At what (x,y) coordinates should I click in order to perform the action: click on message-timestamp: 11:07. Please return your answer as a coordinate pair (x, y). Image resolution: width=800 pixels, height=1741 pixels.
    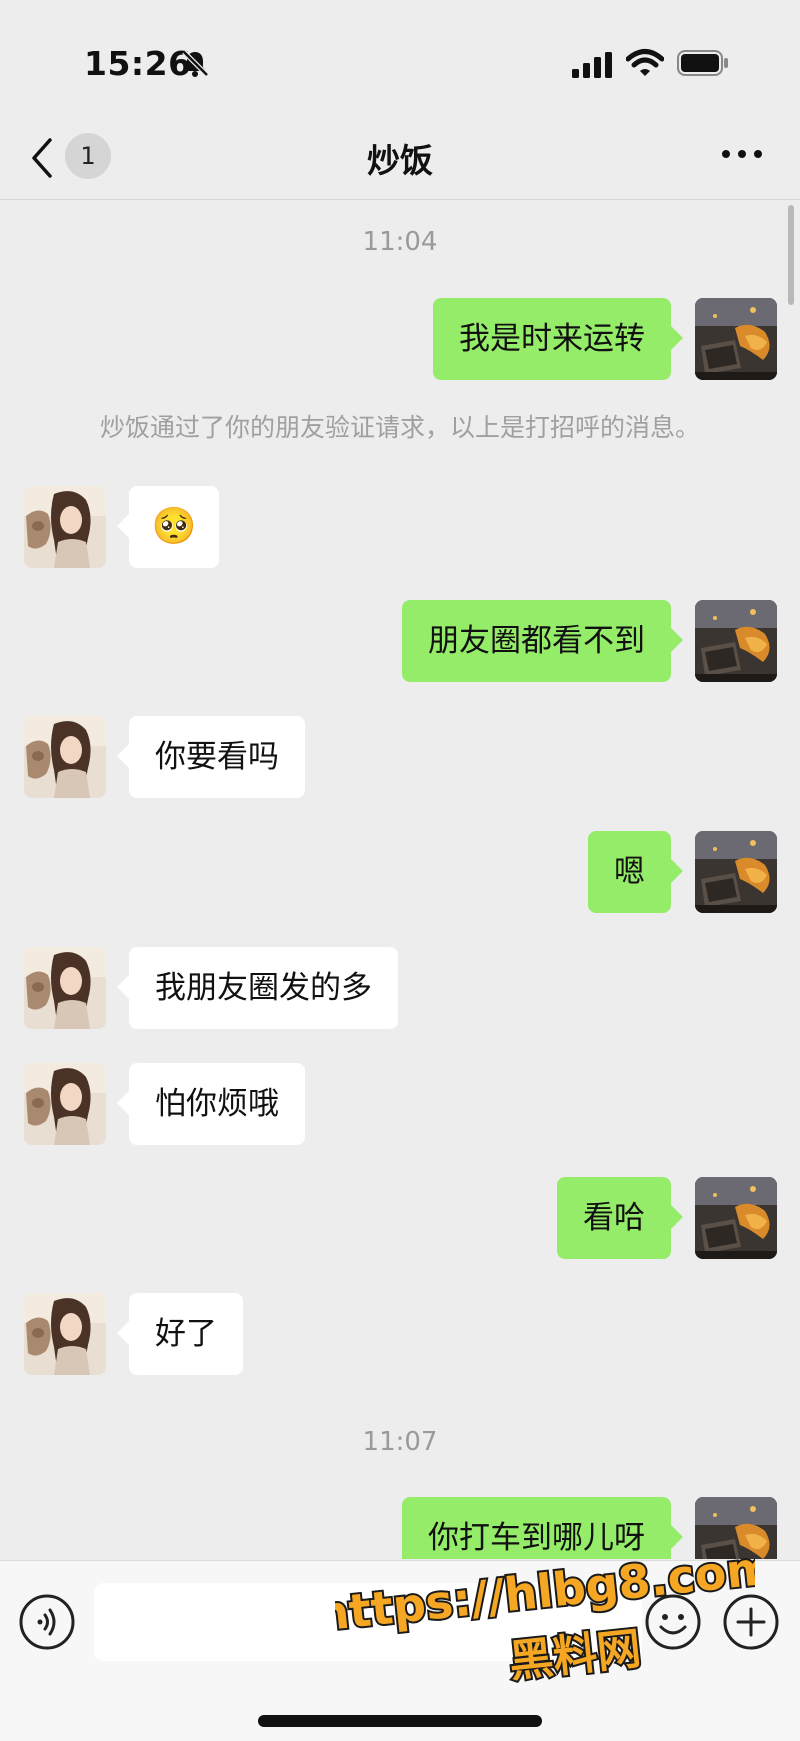
    Looking at the image, I should click on (400, 1442).